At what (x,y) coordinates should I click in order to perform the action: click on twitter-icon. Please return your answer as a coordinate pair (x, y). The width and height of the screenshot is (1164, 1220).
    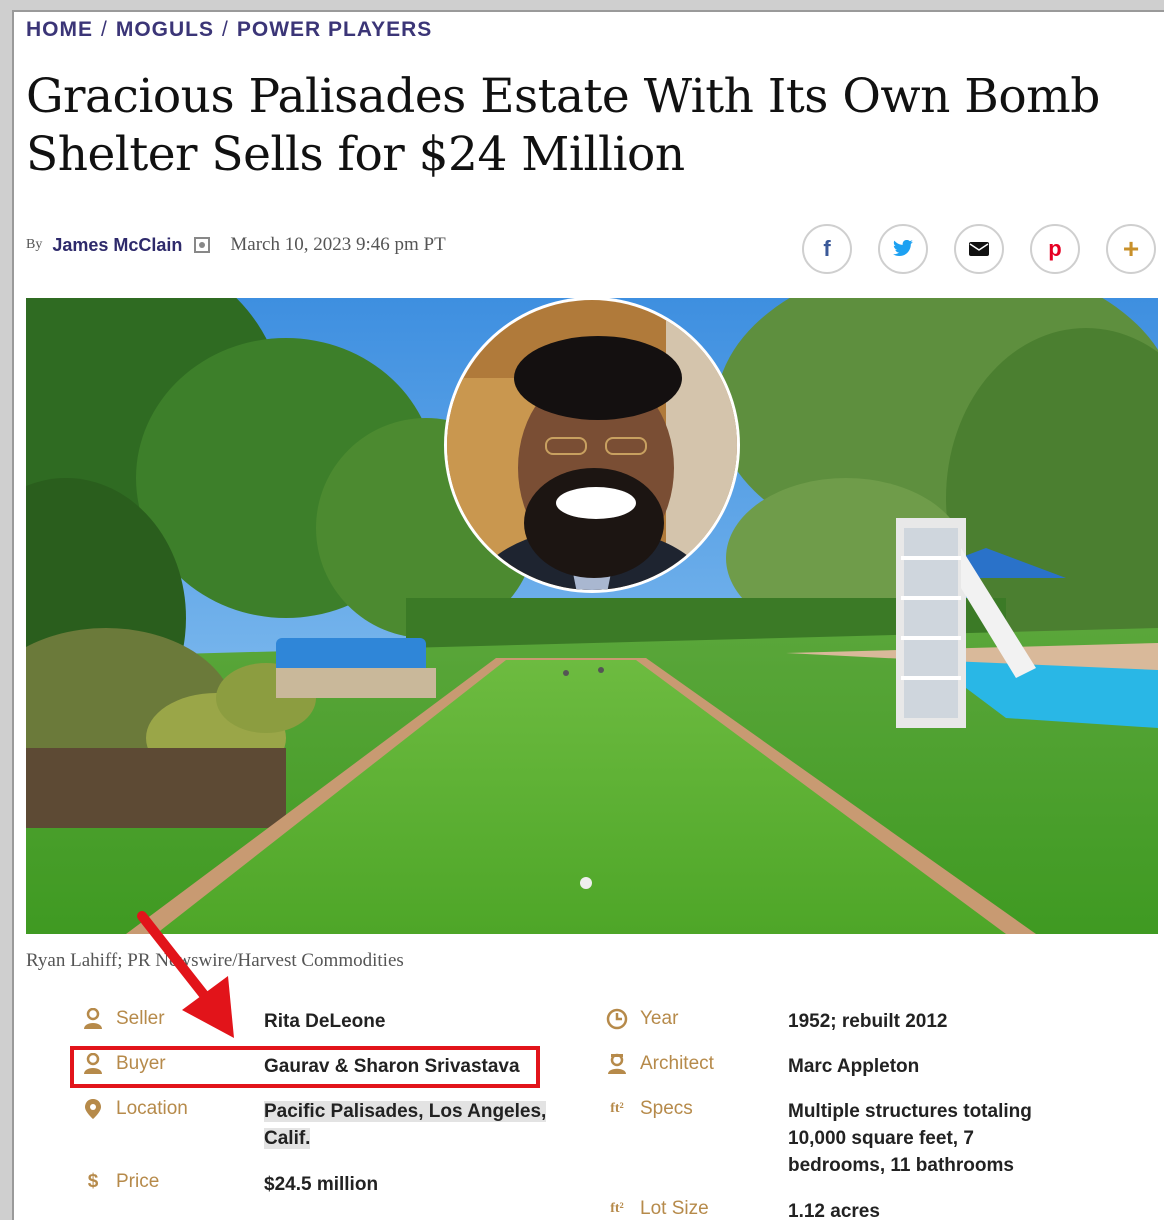
    Looking at the image, I should click on (903, 248).